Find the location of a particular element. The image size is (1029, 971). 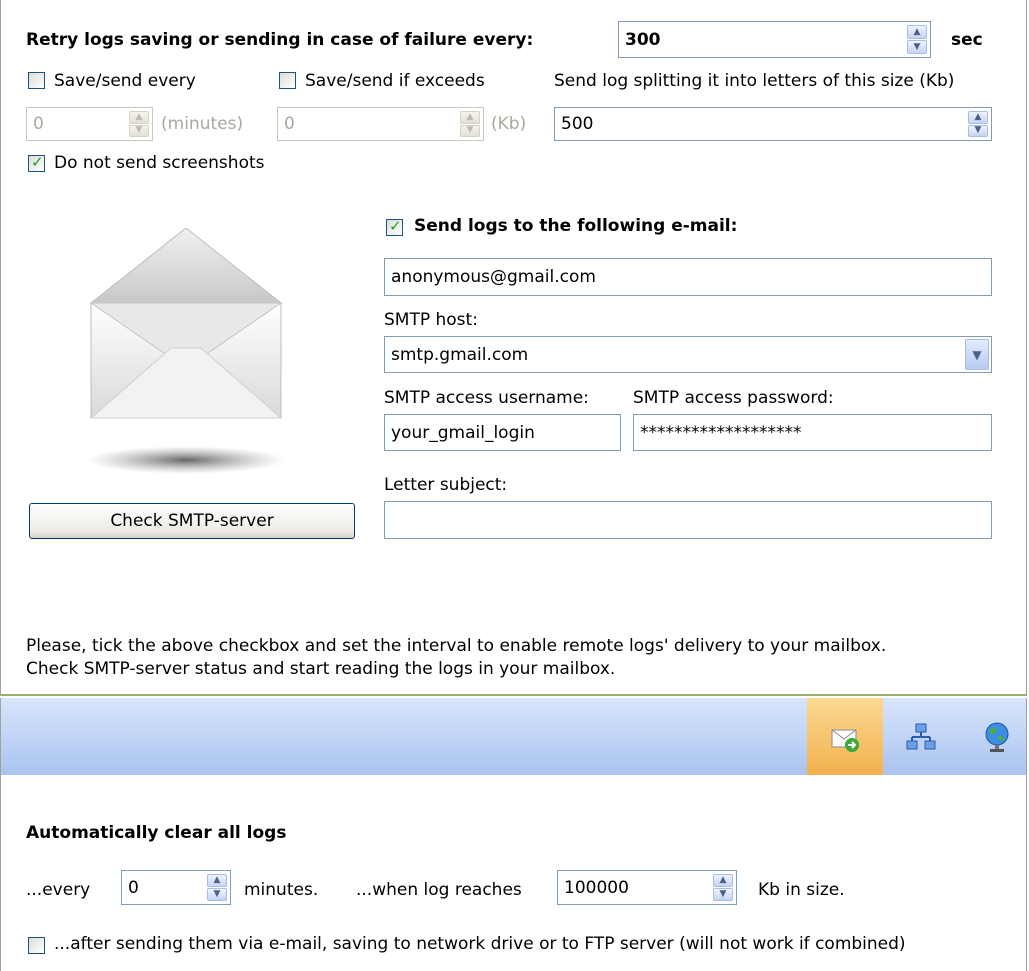

email-mode-button is located at coordinates (845, 736).